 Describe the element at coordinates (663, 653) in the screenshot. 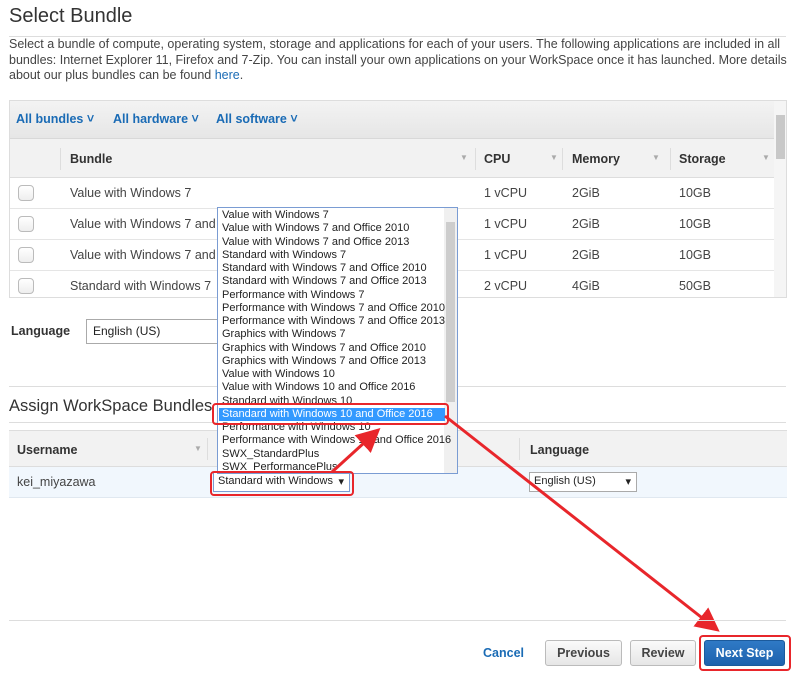

I see `review-button: Review` at that location.